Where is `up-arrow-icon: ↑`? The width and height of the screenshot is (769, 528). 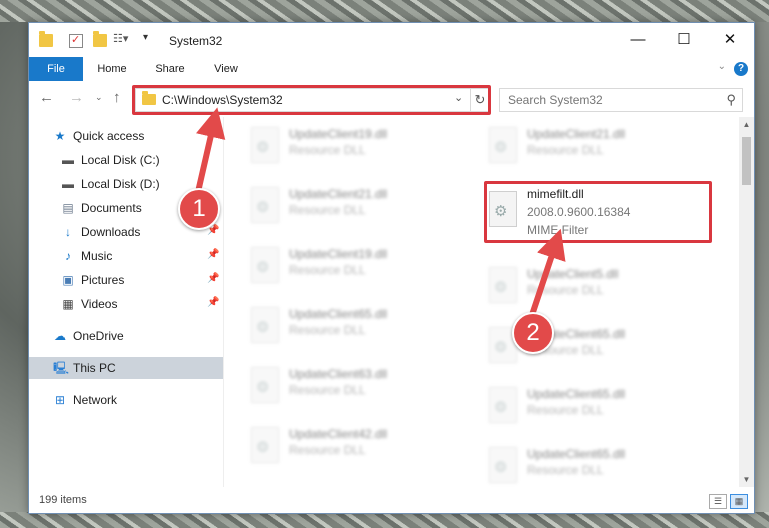
up-arrow-icon: ↑ is located at coordinates (117, 97).